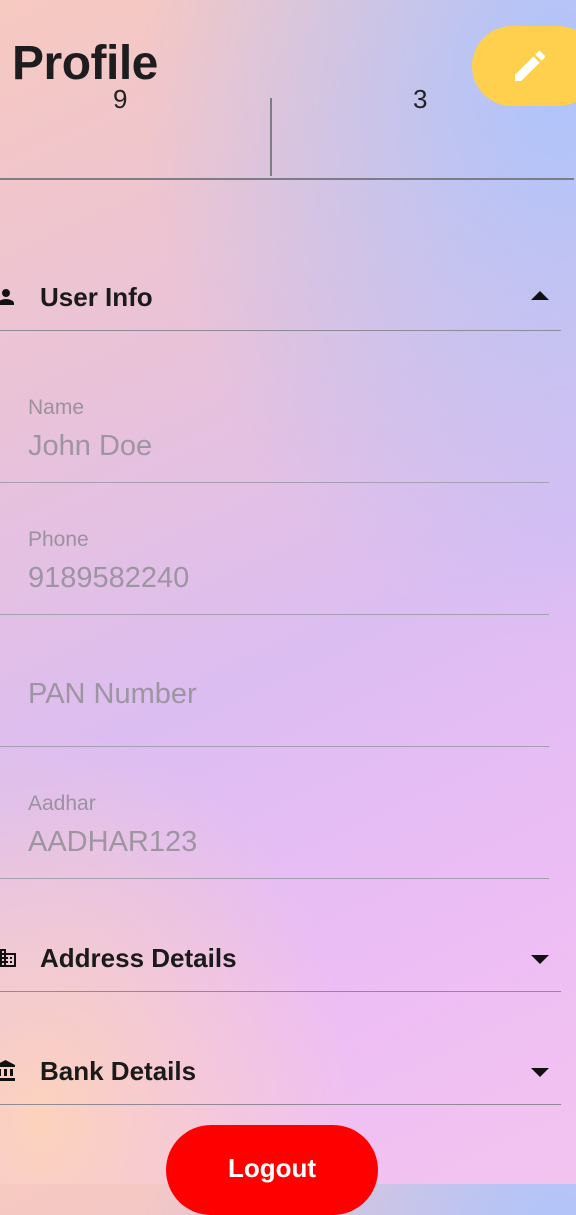 This screenshot has height=1215, width=576. Describe the element at coordinates (287, 132) in the screenshot. I see `profile-stats: 9 3` at that location.